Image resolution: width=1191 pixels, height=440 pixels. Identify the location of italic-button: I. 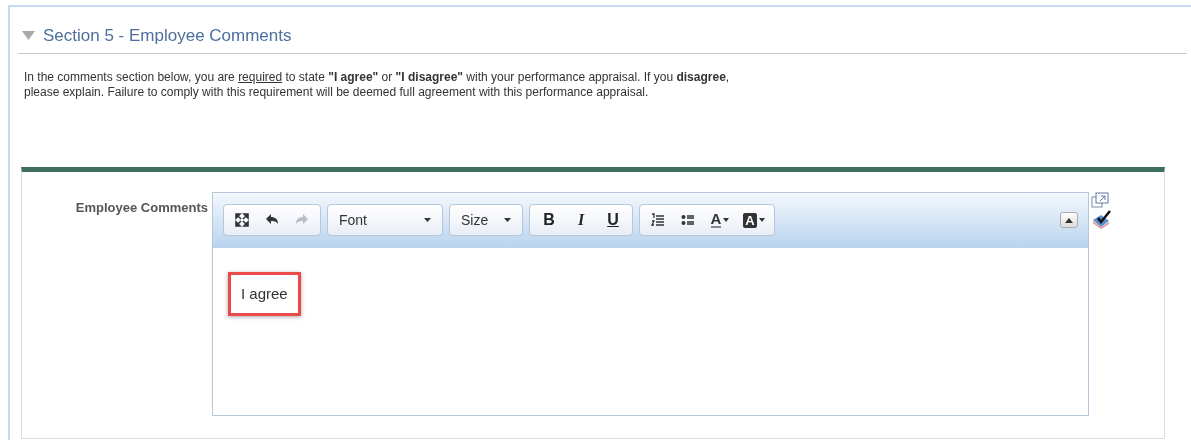
(581, 220).